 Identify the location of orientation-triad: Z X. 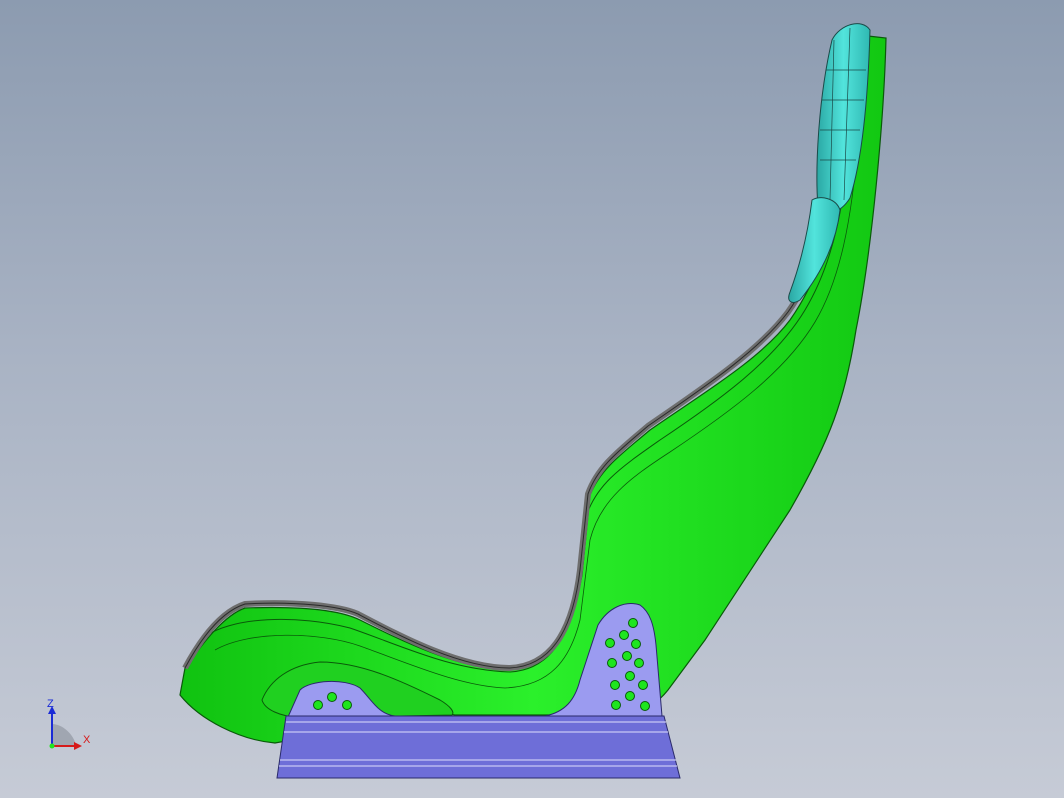
(70, 728).